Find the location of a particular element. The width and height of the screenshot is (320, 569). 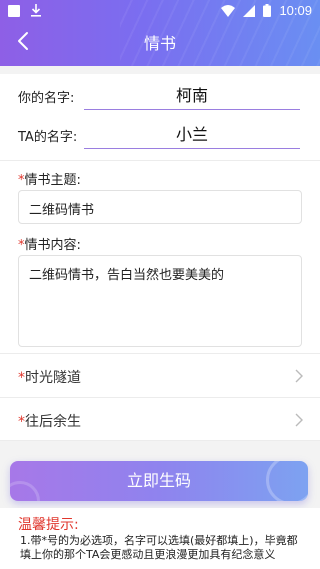

tips-title: 温馨提示: is located at coordinates (48, 525).